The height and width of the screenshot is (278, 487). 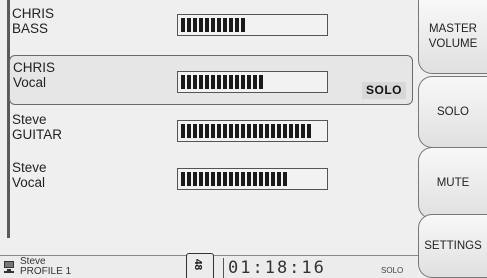 What do you see at coordinates (37, 134) in the screenshot?
I see `channel-instrument: GUITAR` at bounding box center [37, 134].